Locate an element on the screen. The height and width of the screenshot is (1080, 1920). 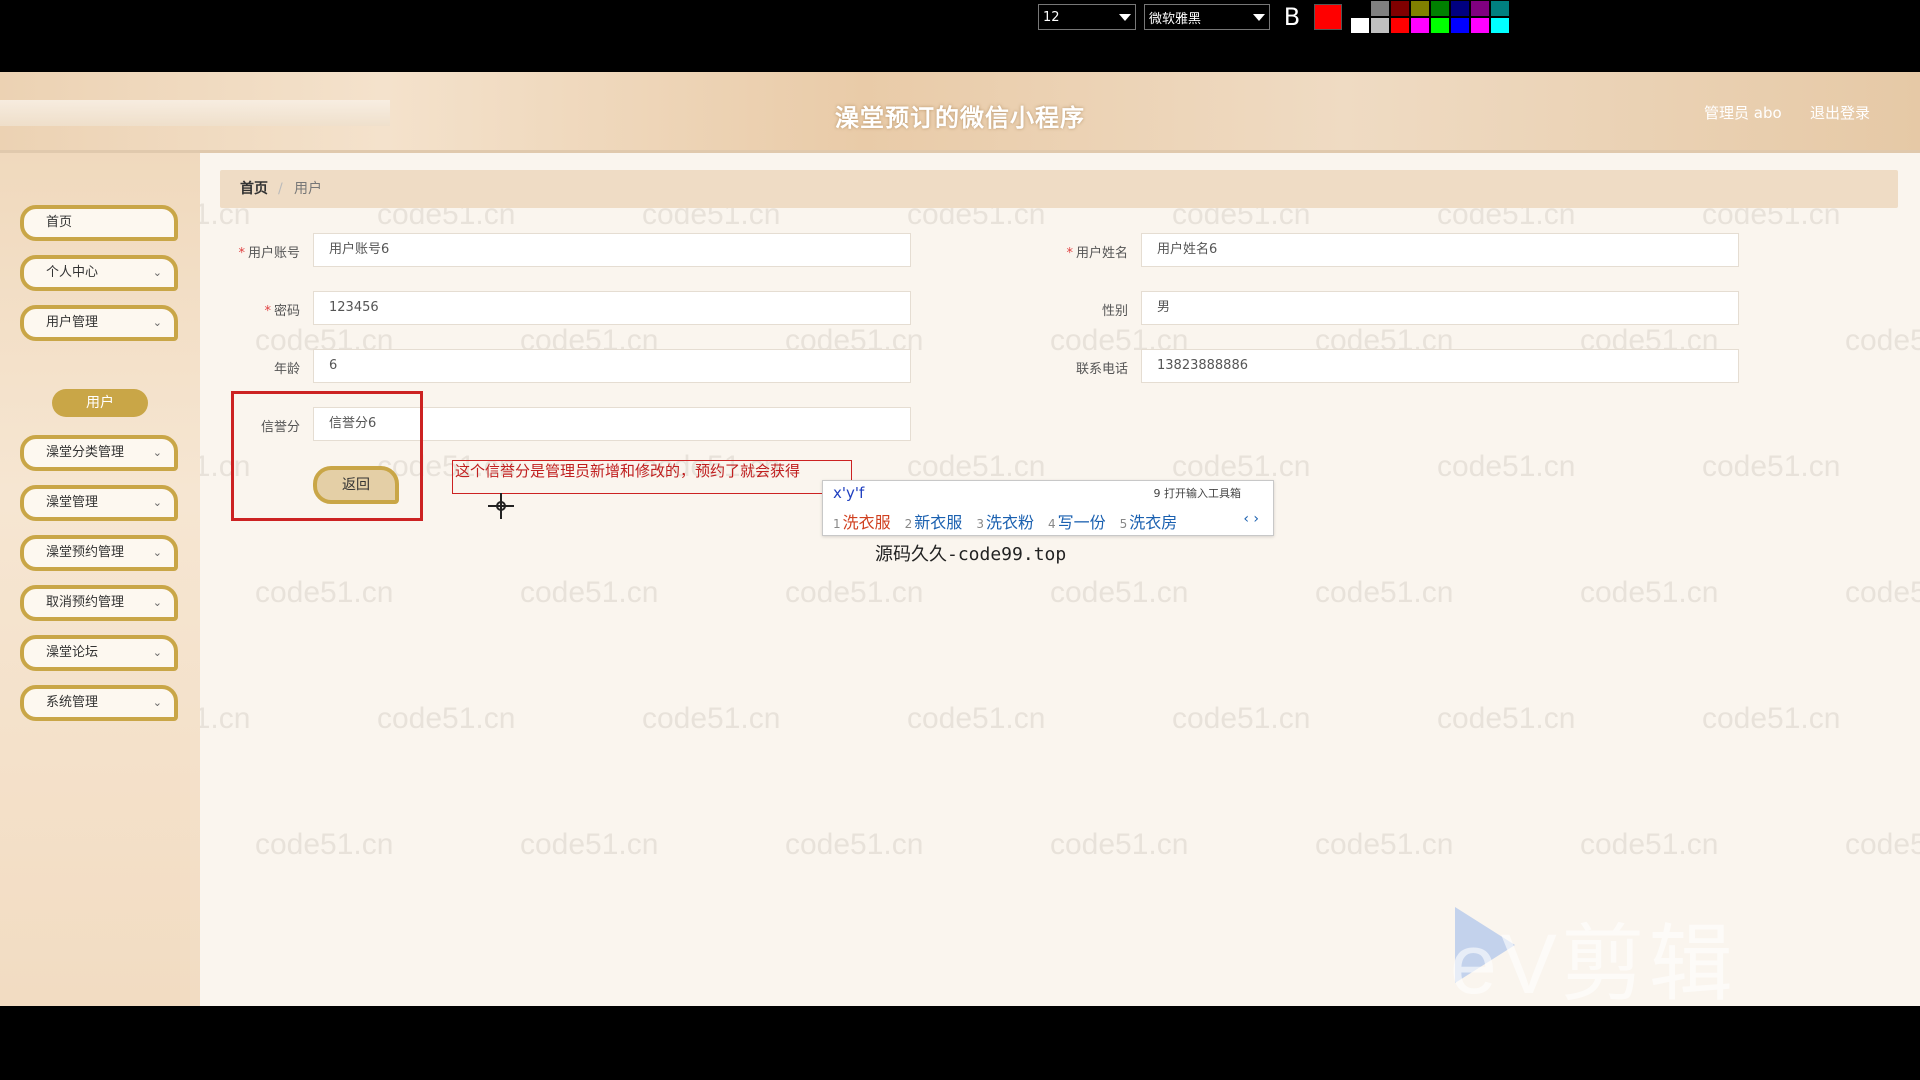
sidebar-item-bath-category: 澡堂分类管理 ⌄ is located at coordinates (99, 453).